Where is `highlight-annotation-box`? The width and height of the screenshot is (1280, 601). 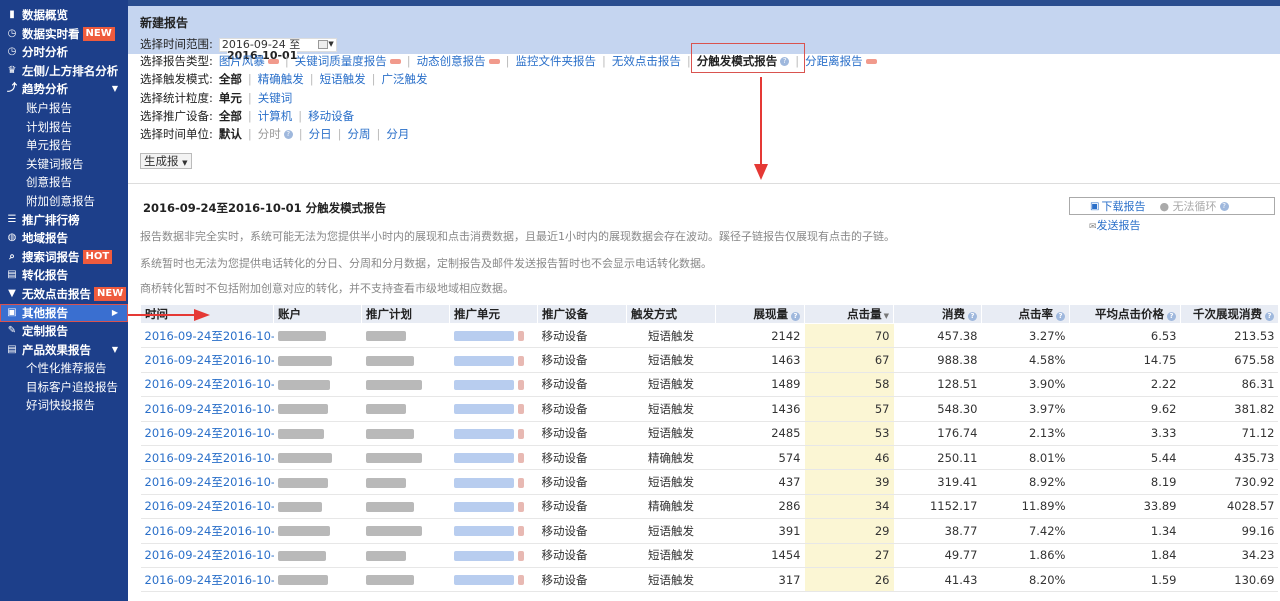
highlight-annotation-box is located at coordinates (748, 58).